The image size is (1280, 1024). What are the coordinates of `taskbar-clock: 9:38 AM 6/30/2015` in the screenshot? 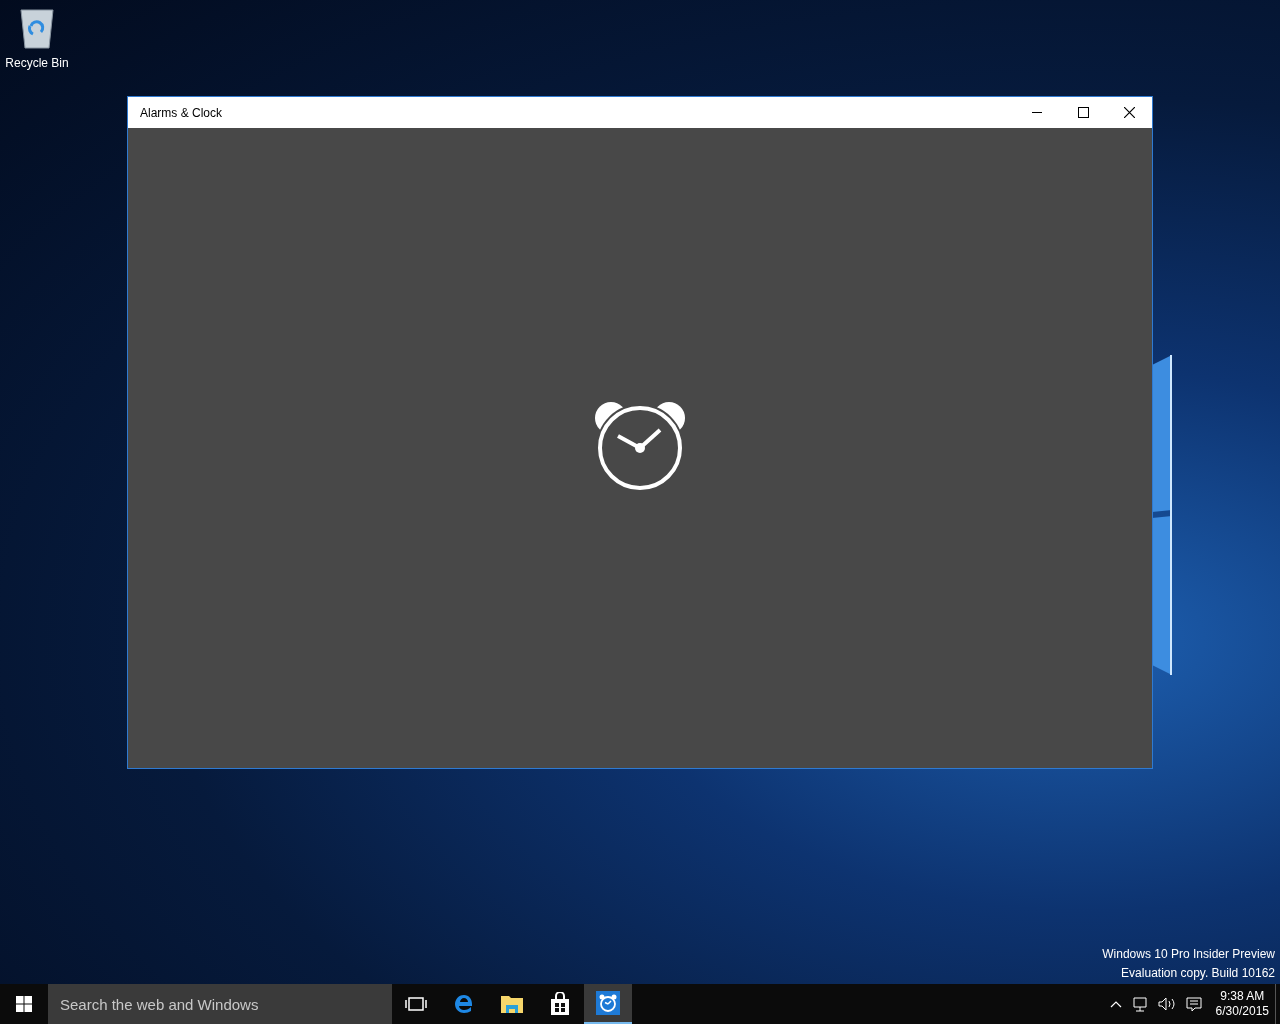 It's located at (1242, 1004).